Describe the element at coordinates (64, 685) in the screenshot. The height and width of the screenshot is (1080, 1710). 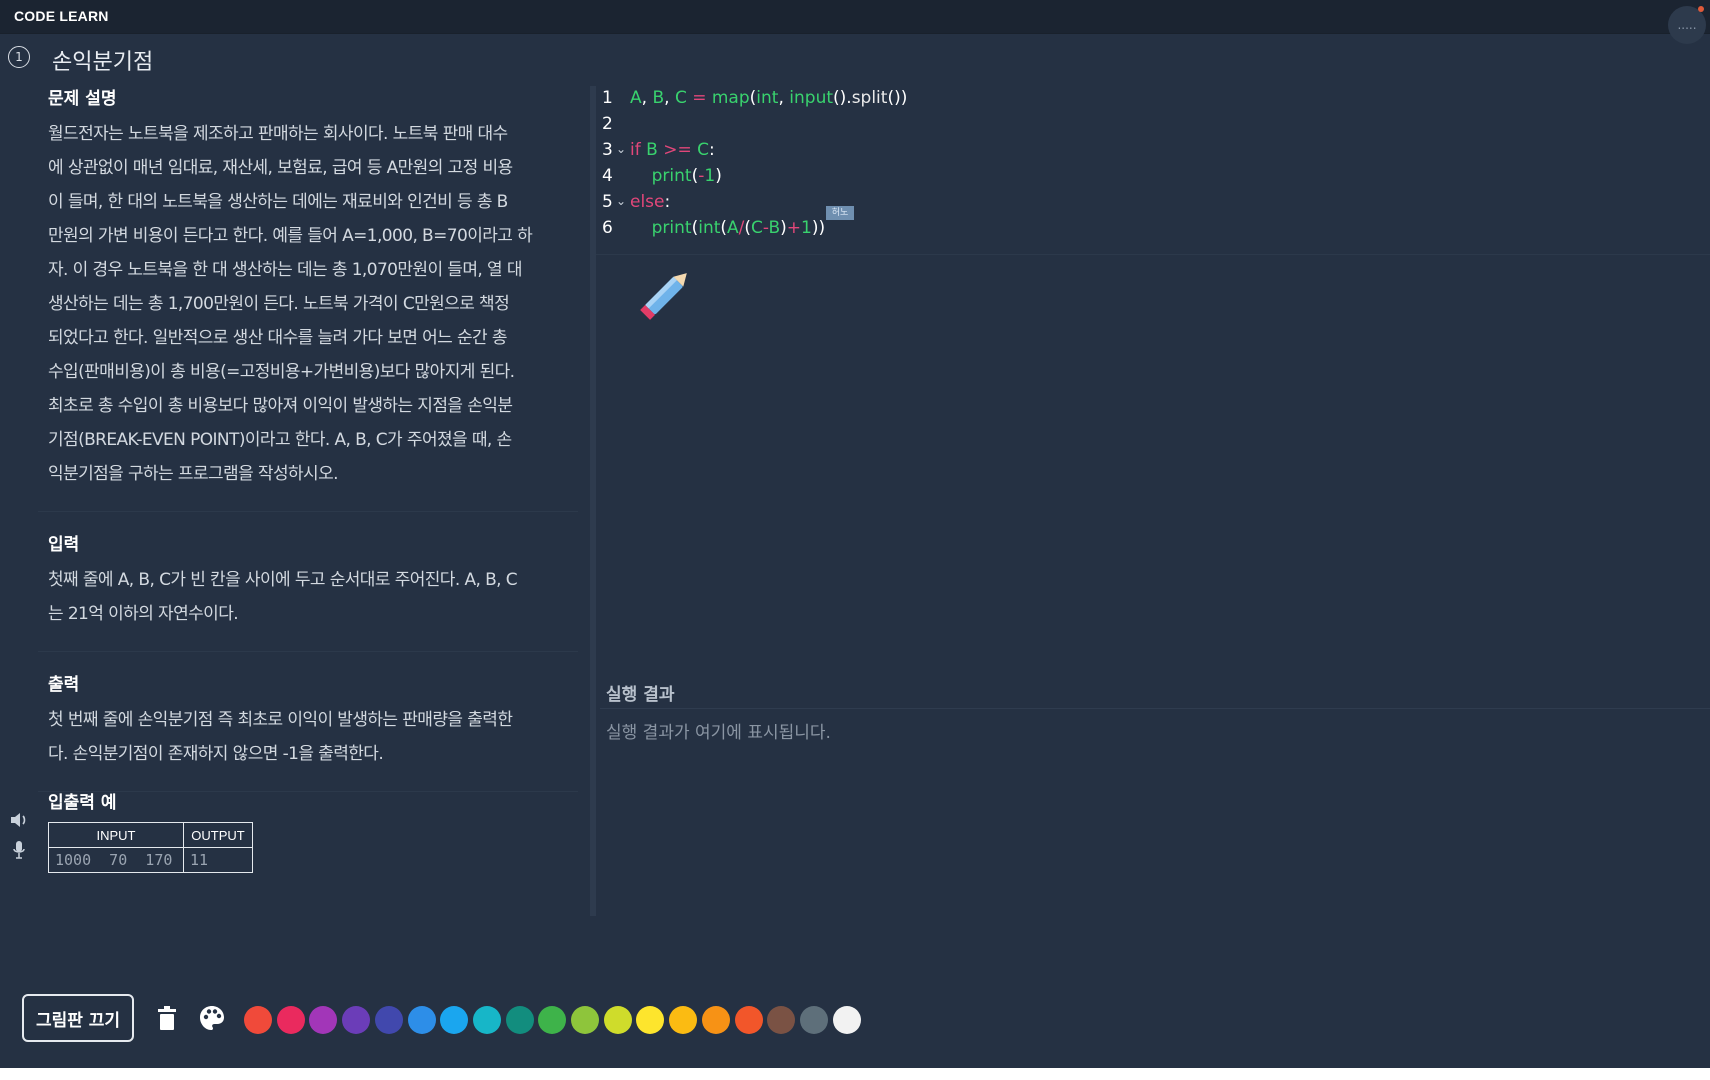
I see `output-title: 출력` at that location.